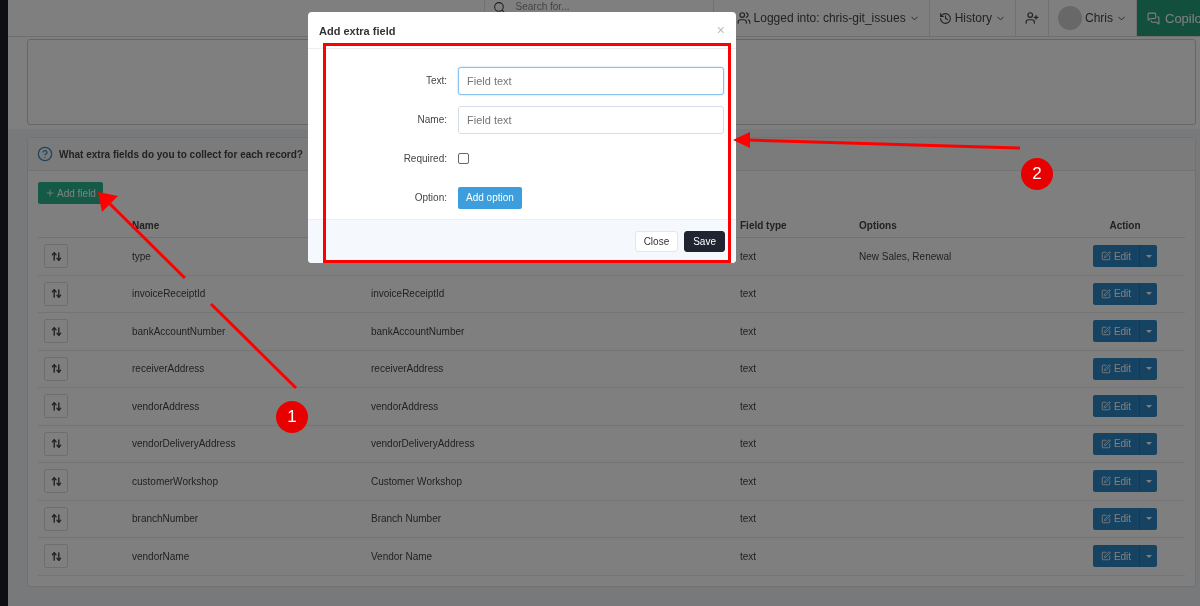  I want to click on field-label: Text:, so click(435, 80).